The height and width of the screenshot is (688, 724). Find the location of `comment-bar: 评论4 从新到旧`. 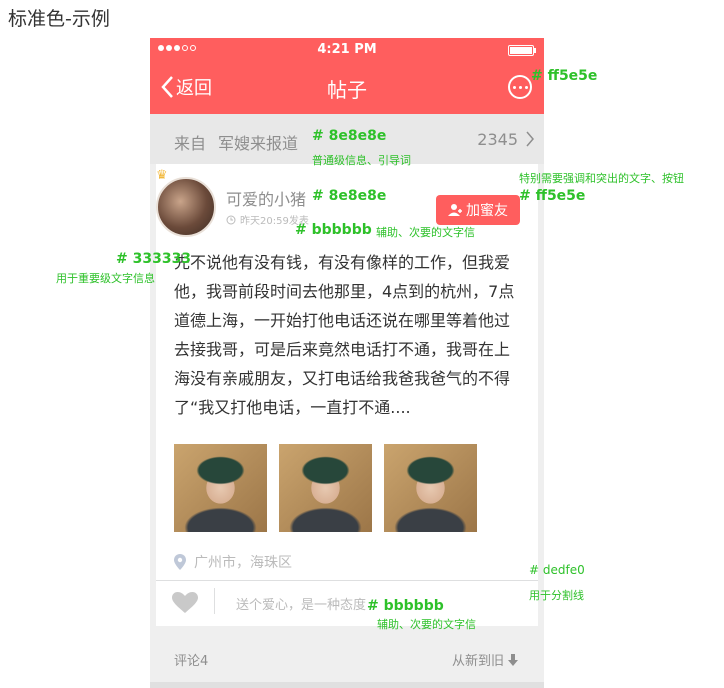

comment-bar: 评论4 从新到旧 is located at coordinates (347, 659).